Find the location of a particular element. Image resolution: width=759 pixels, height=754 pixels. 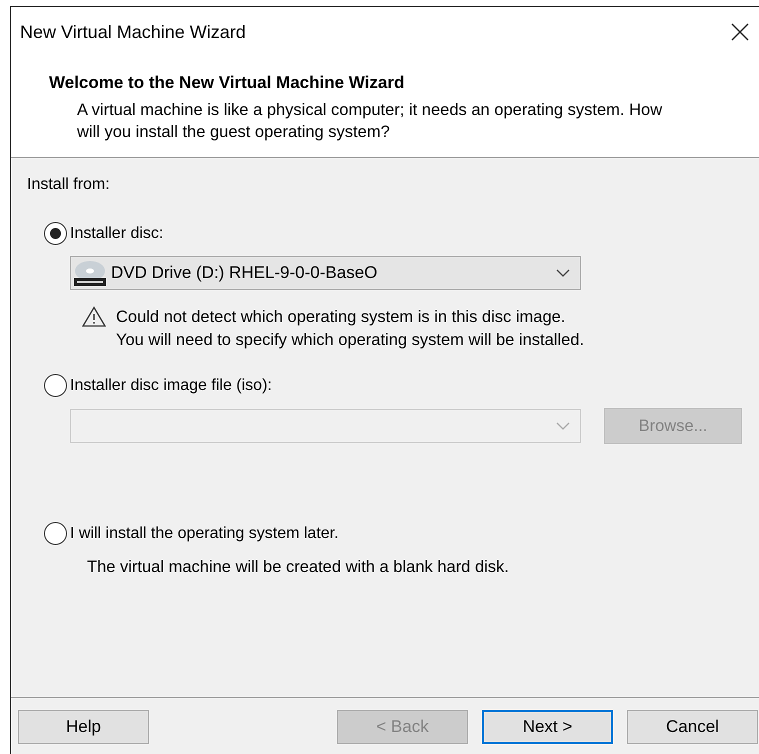

option-label: I will install the operating system later. is located at coordinates (204, 533).